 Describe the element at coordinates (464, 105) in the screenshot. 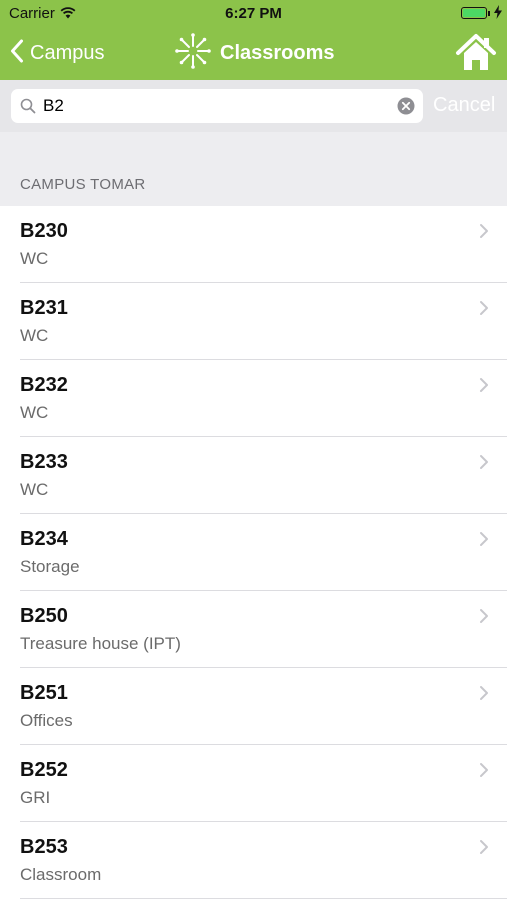

I see `cancel-button: Cancel` at that location.